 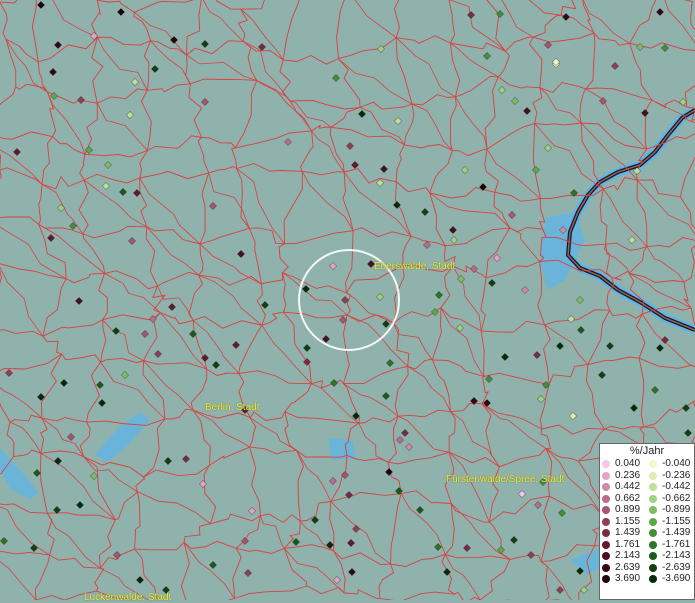 What do you see at coordinates (676, 487) in the screenshot?
I see `legend-value: -0.442` at bounding box center [676, 487].